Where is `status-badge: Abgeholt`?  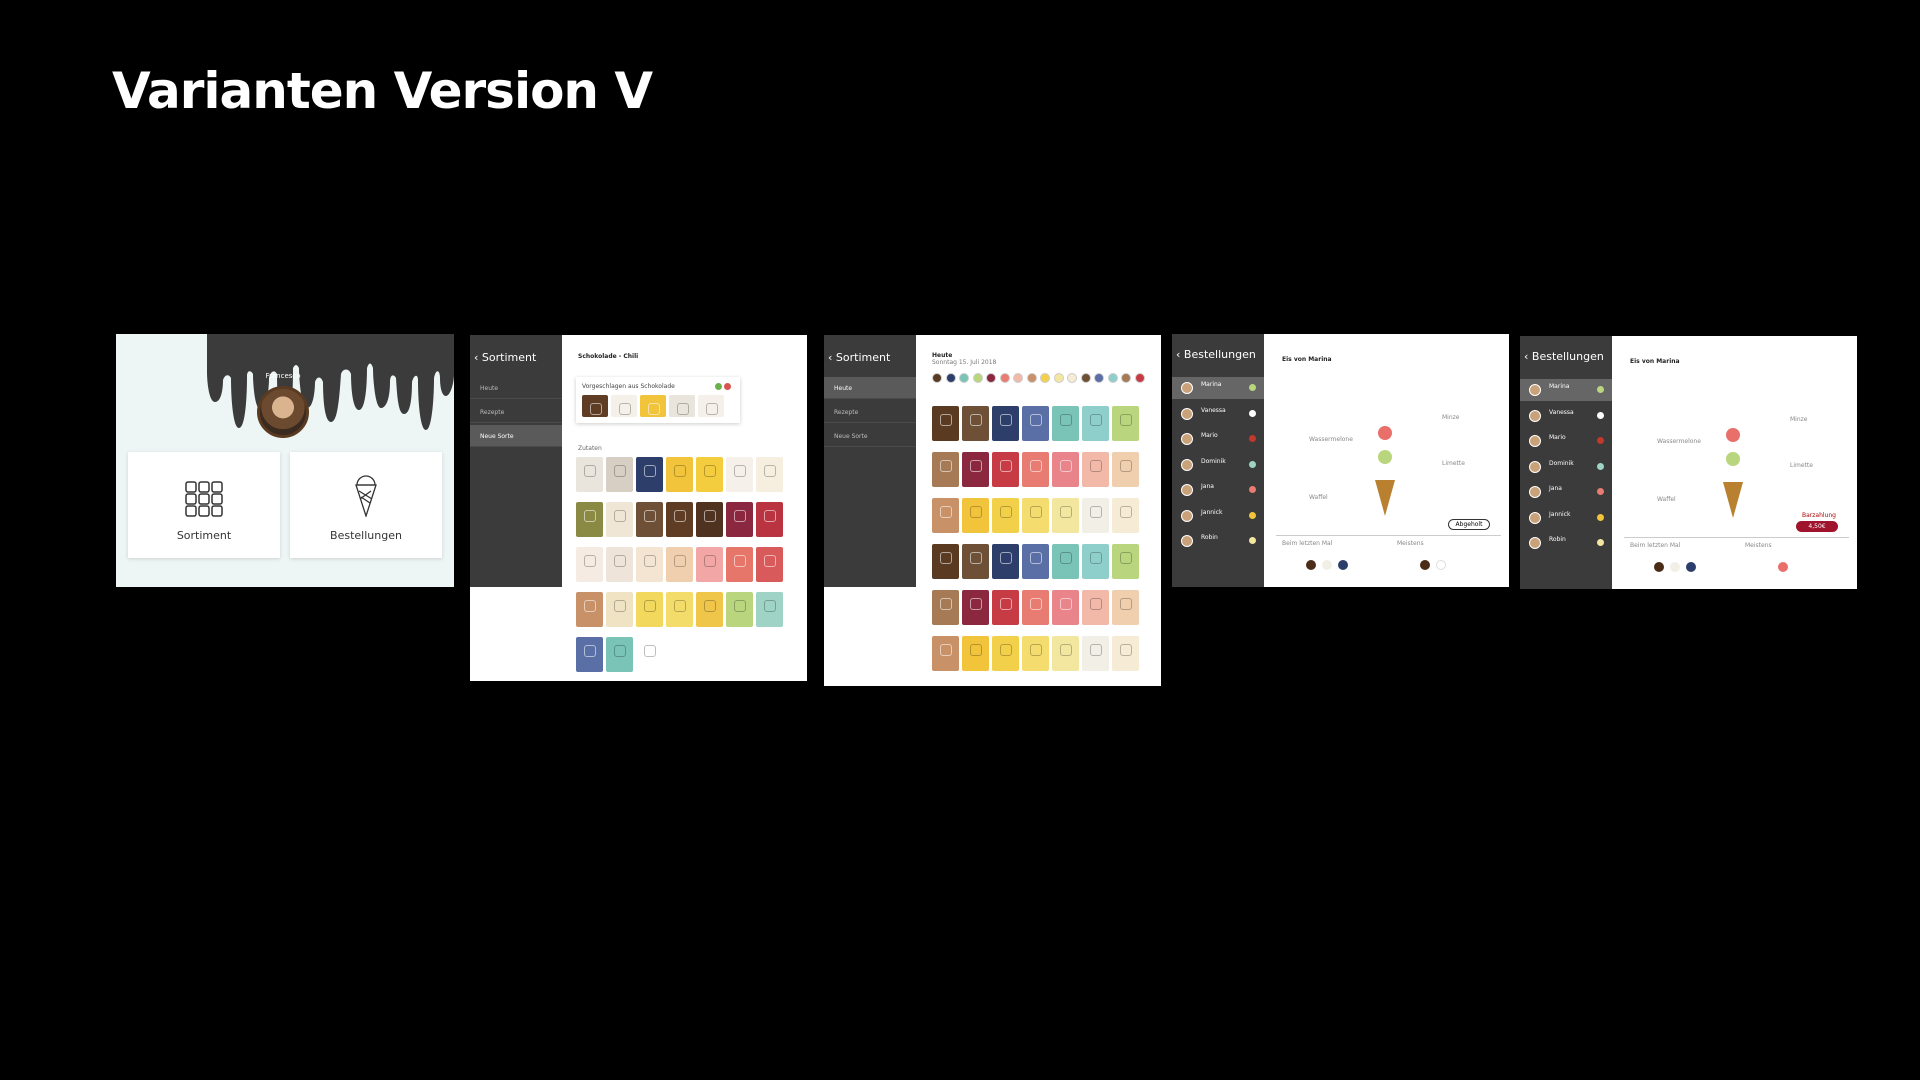
status-badge: Abgeholt is located at coordinates (1469, 524).